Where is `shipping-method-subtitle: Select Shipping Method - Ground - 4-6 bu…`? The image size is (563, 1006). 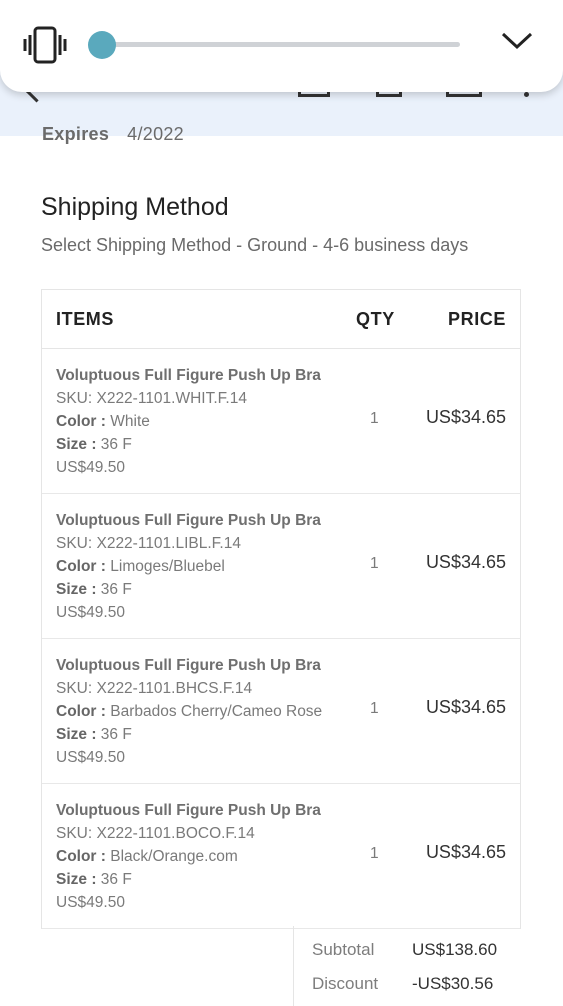
shipping-method-subtitle: Select Shipping Method - Ground - 4-6 bu… is located at coordinates (255, 245).